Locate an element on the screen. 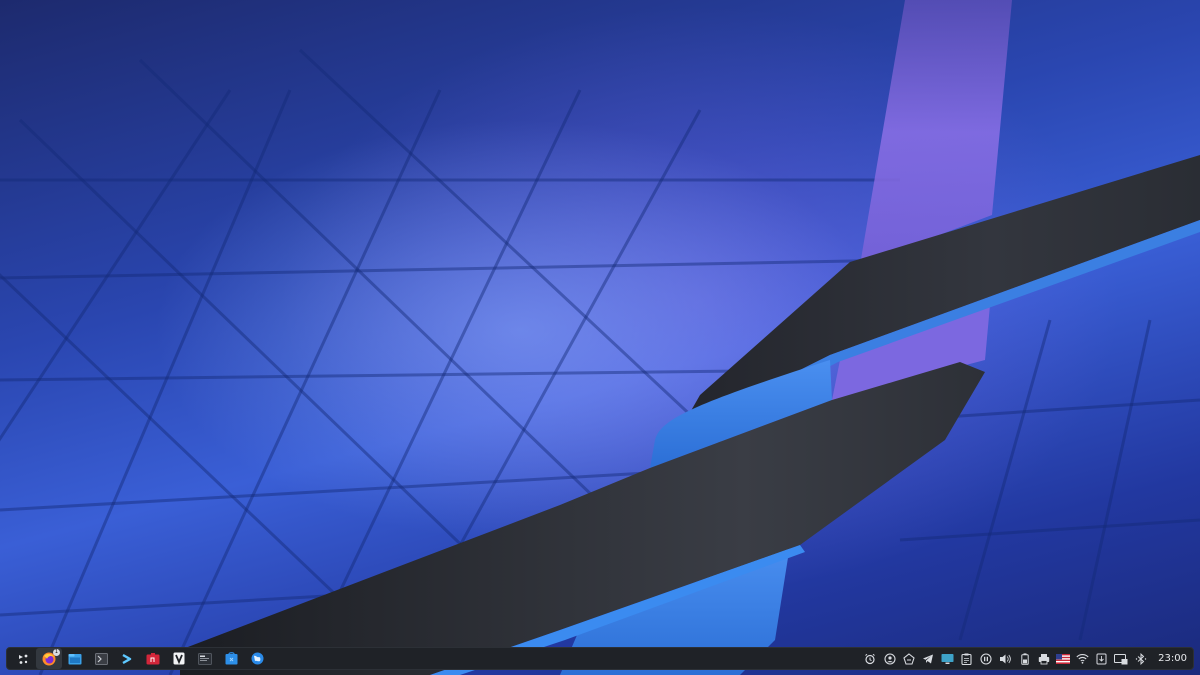  telegram-icon is located at coordinates (928, 658).